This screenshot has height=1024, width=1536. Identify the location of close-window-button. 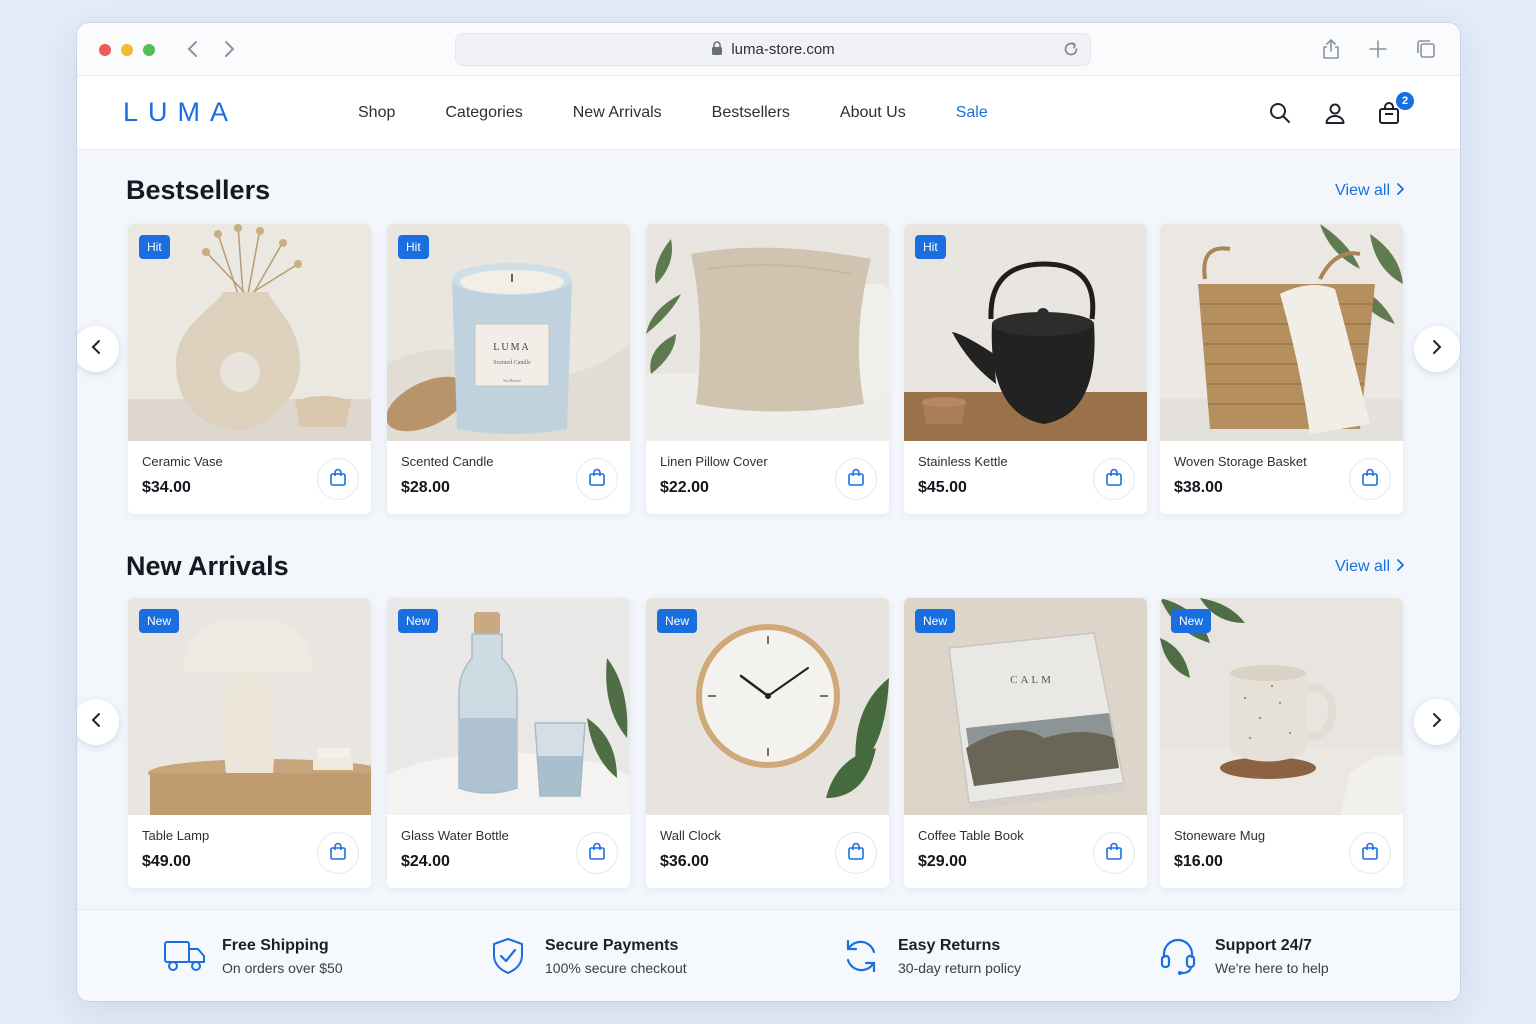
(105, 50).